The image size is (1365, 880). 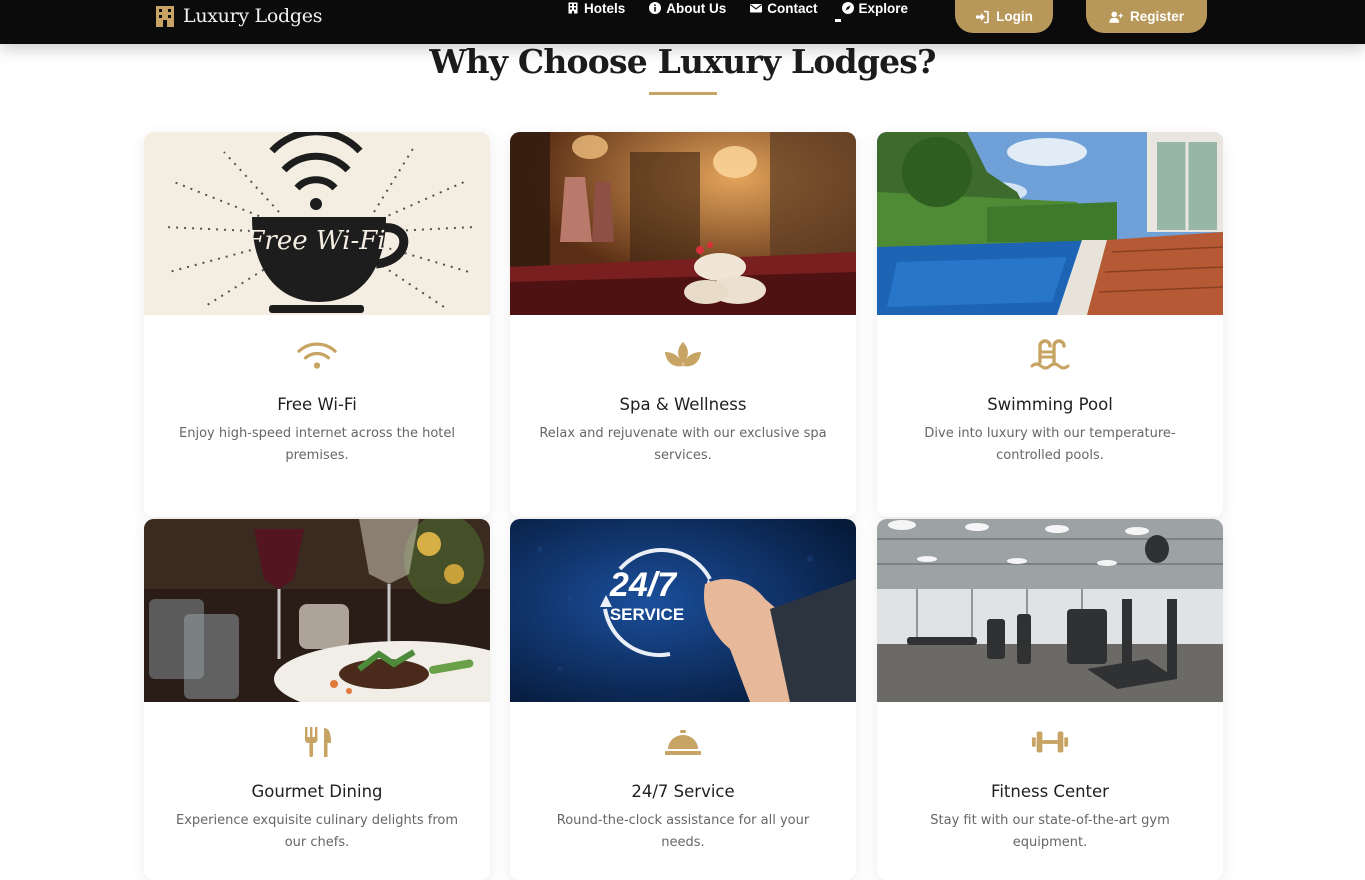 I want to click on title-underline, so click(x=683, y=93).